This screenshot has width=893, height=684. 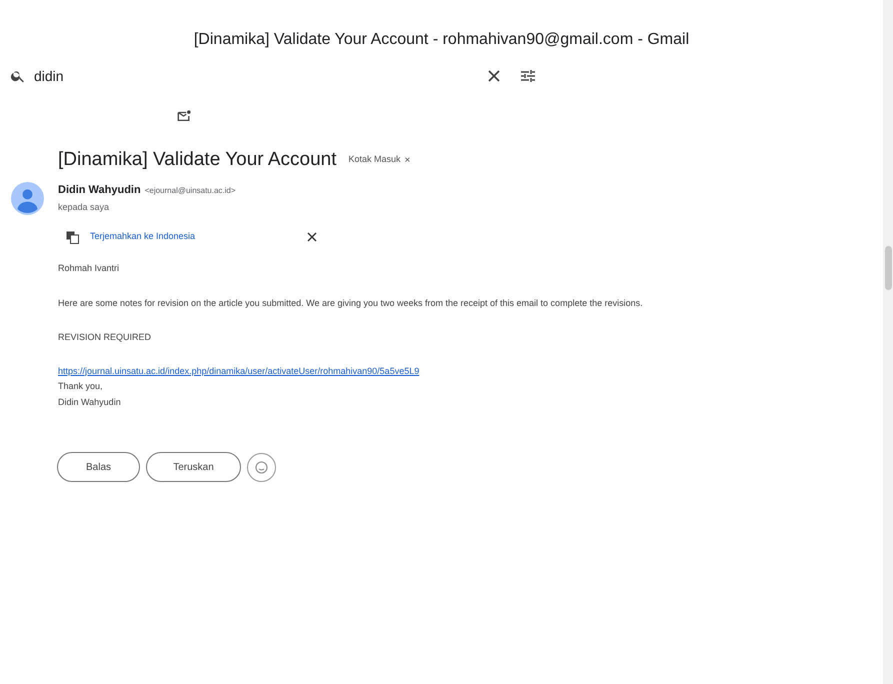 I want to click on reply-button: Balas, so click(x=98, y=467).